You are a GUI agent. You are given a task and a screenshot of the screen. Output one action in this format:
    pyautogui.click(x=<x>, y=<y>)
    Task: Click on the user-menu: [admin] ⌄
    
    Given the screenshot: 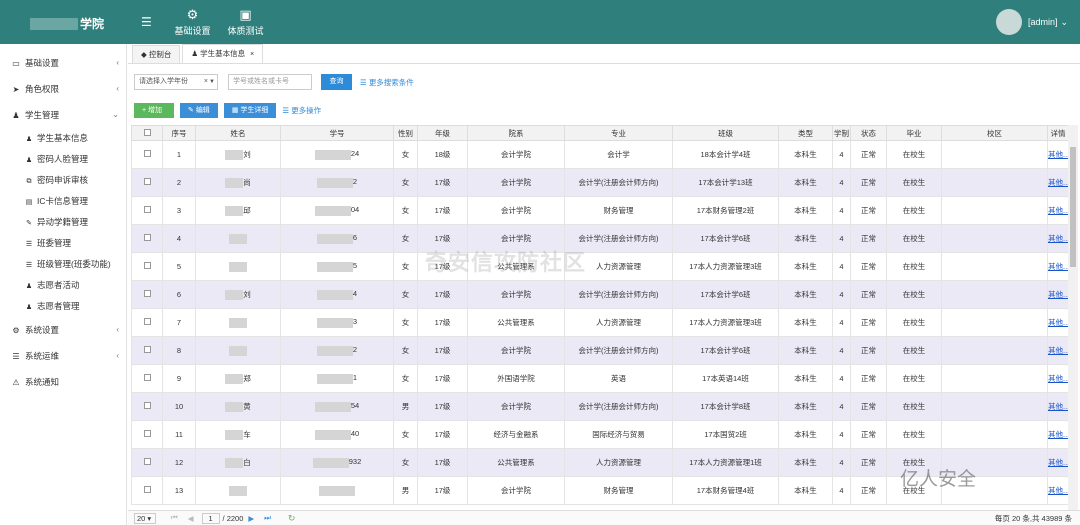 What is the action you would take?
    pyautogui.click(x=1031, y=22)
    